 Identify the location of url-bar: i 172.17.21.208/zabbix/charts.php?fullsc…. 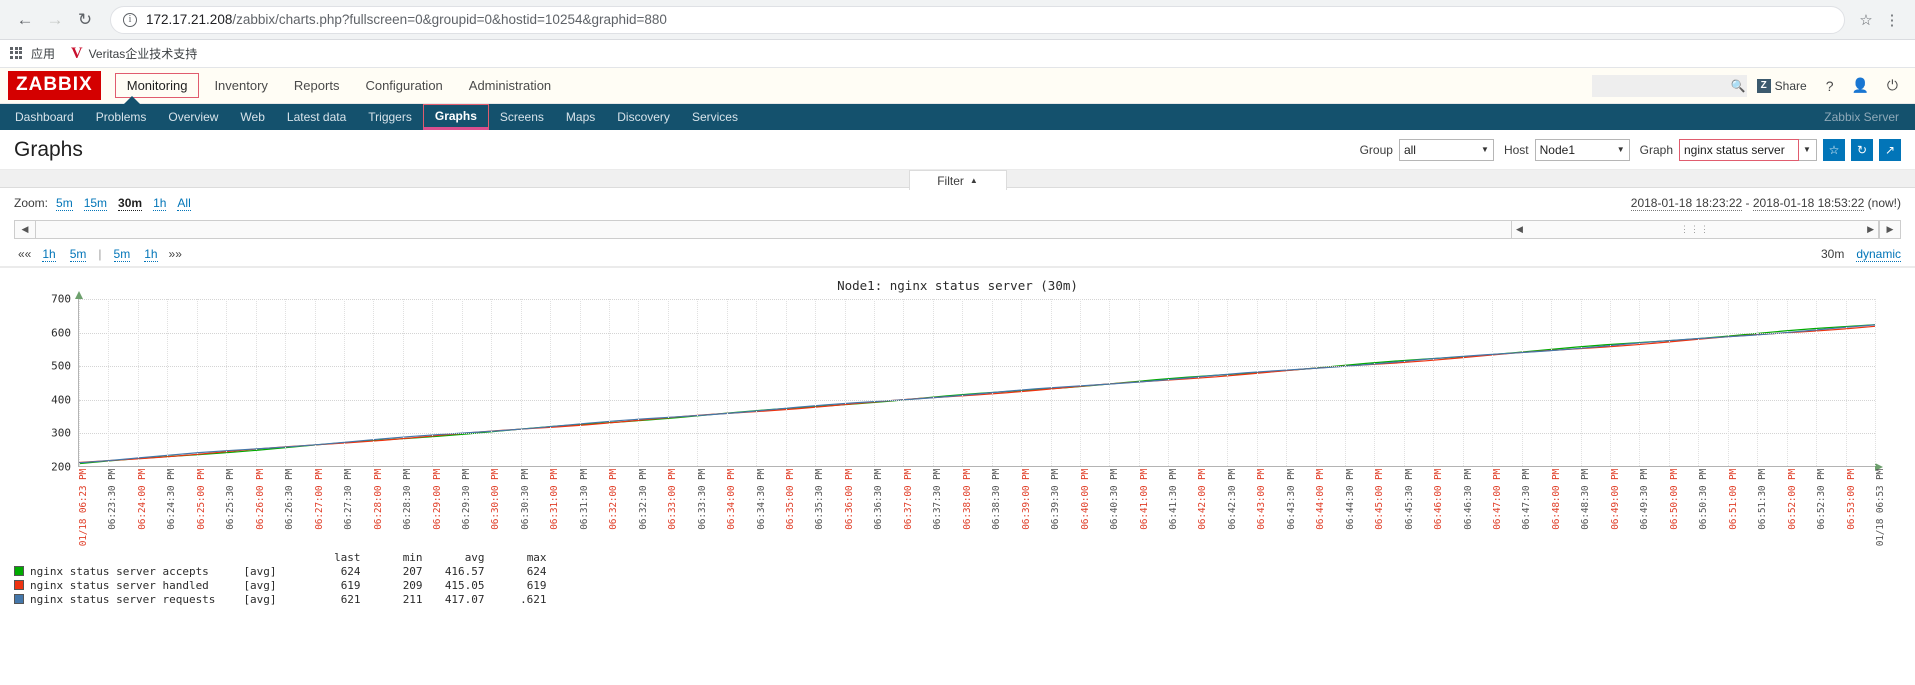
(977, 19).